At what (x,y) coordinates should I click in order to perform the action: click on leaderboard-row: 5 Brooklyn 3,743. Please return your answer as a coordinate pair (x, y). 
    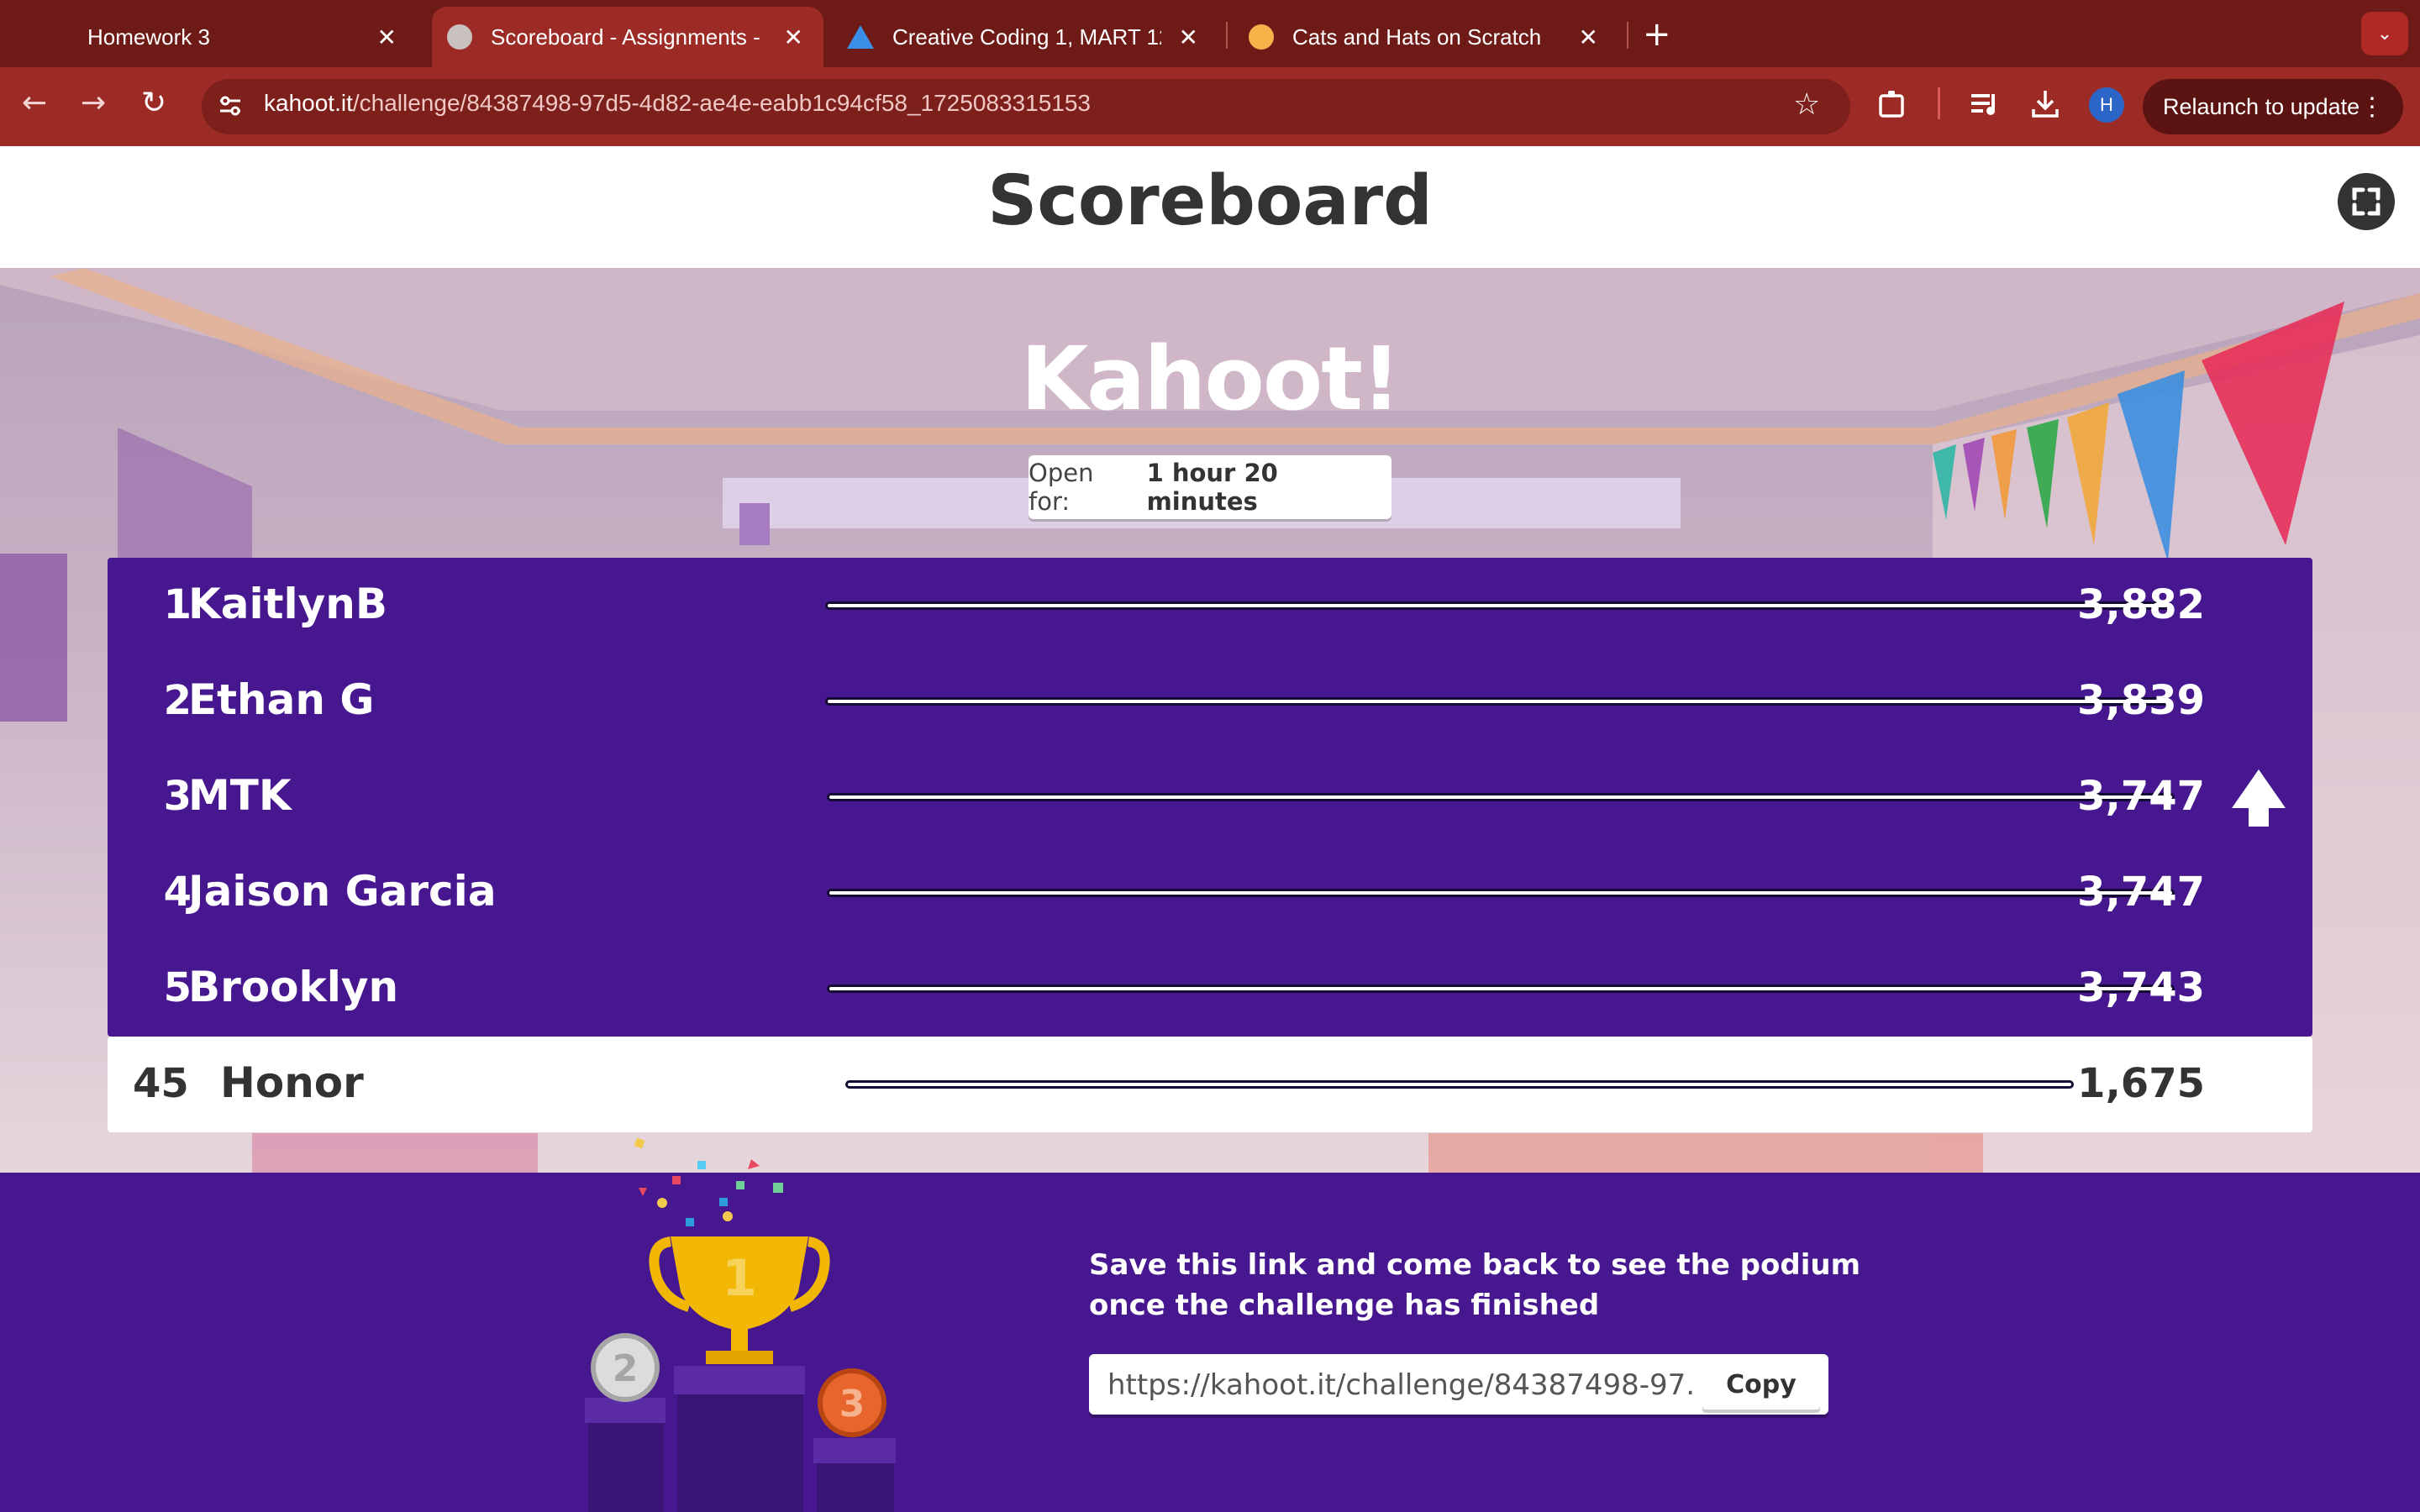
    Looking at the image, I should click on (1210, 989).